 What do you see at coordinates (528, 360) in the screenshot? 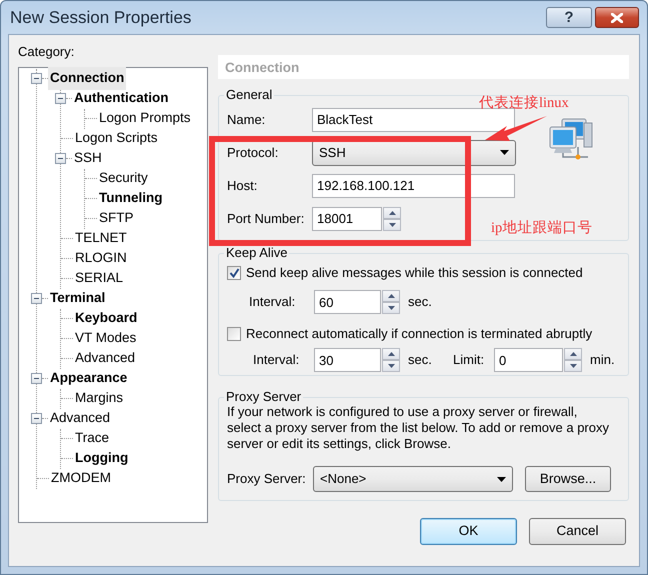
I see `text-field: 0` at bounding box center [528, 360].